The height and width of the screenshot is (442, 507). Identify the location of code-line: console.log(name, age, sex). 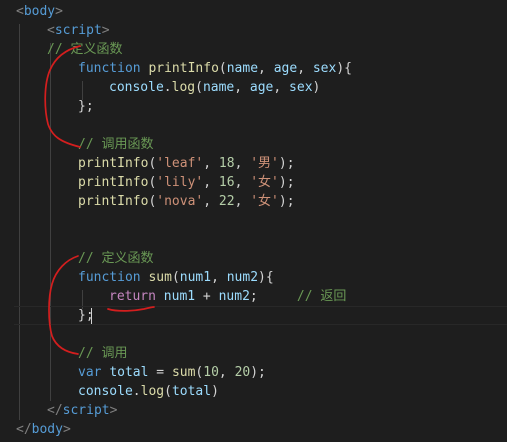
(214, 87).